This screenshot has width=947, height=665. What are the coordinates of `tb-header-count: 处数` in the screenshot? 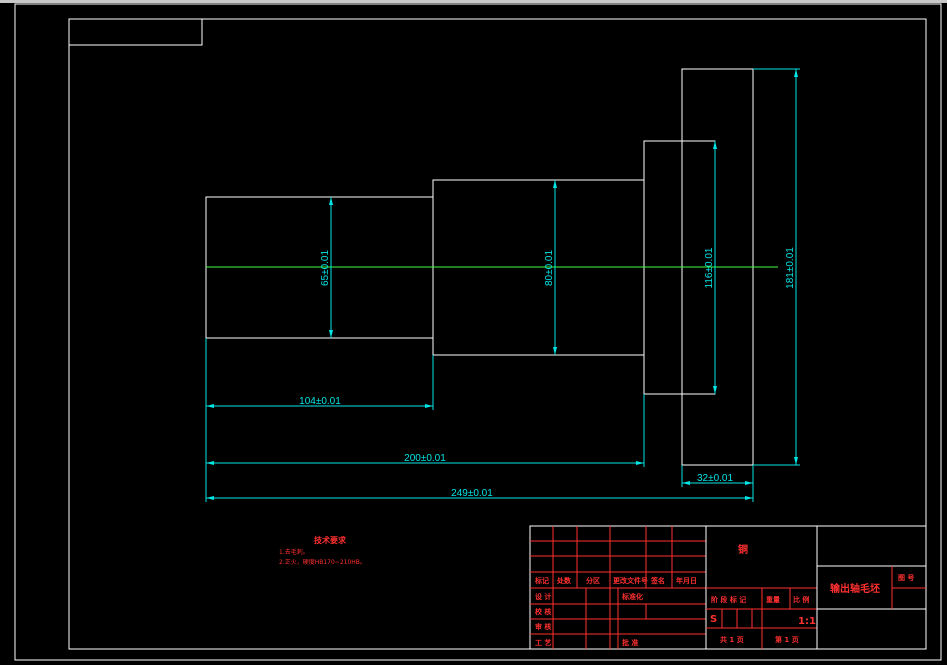 It's located at (564, 580).